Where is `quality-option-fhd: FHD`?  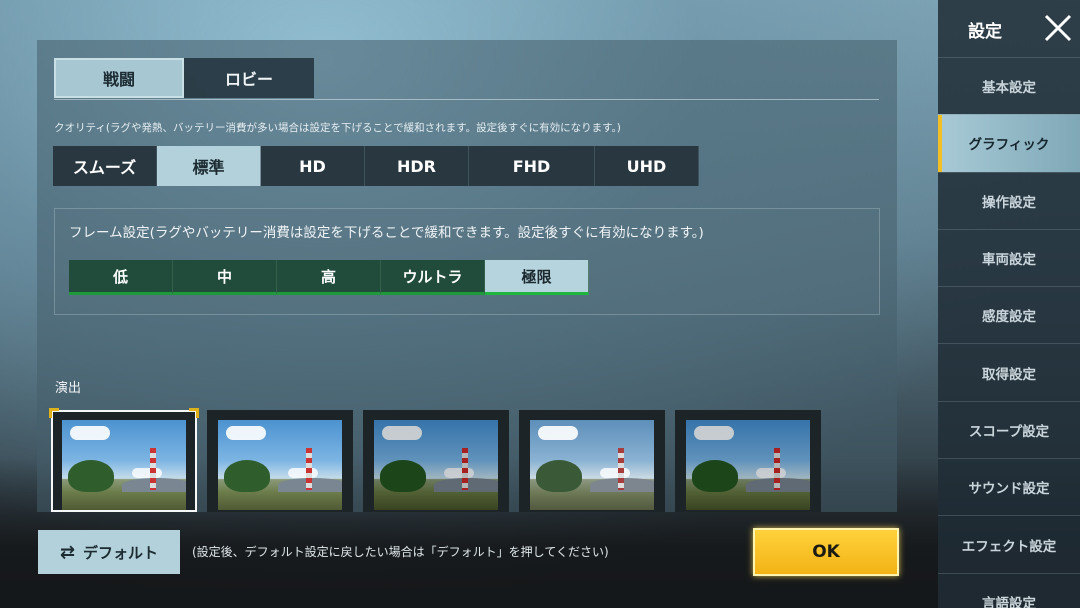 quality-option-fhd: FHD is located at coordinates (532, 166).